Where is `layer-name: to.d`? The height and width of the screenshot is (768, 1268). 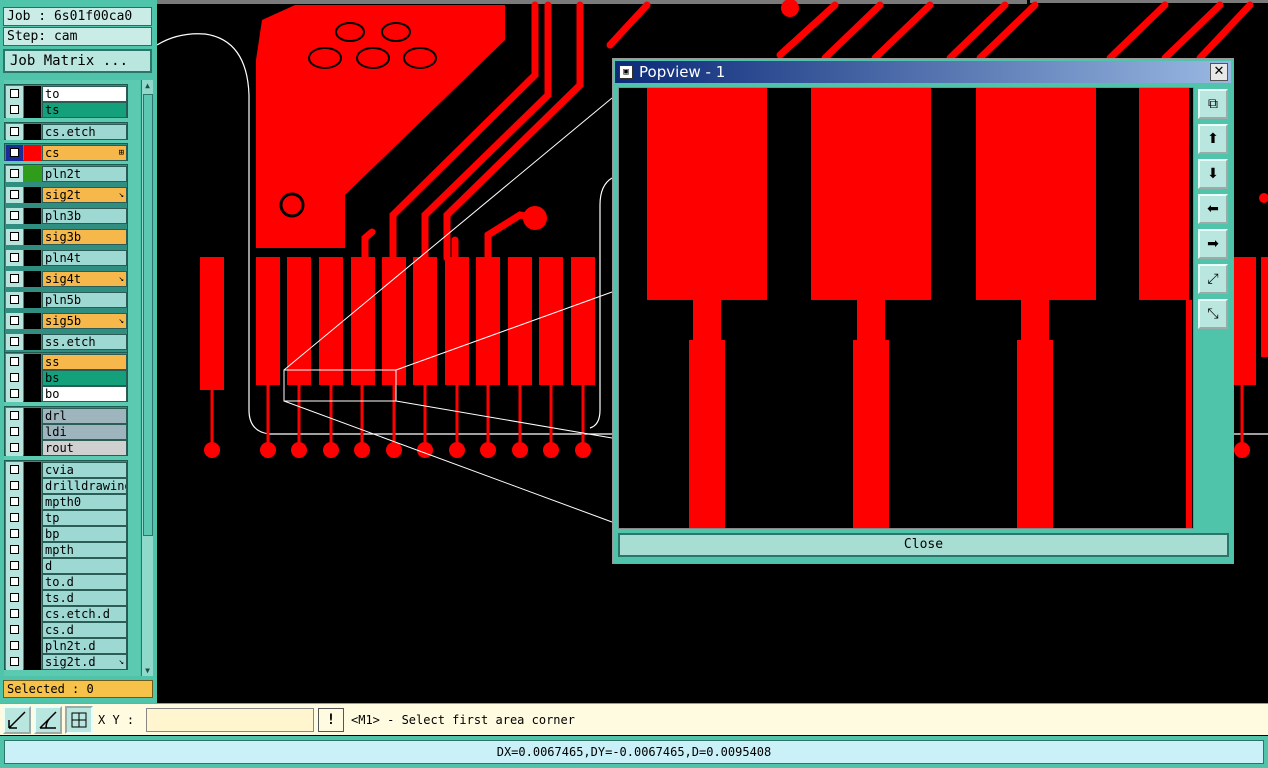
layer-name: to.d is located at coordinates (84, 582).